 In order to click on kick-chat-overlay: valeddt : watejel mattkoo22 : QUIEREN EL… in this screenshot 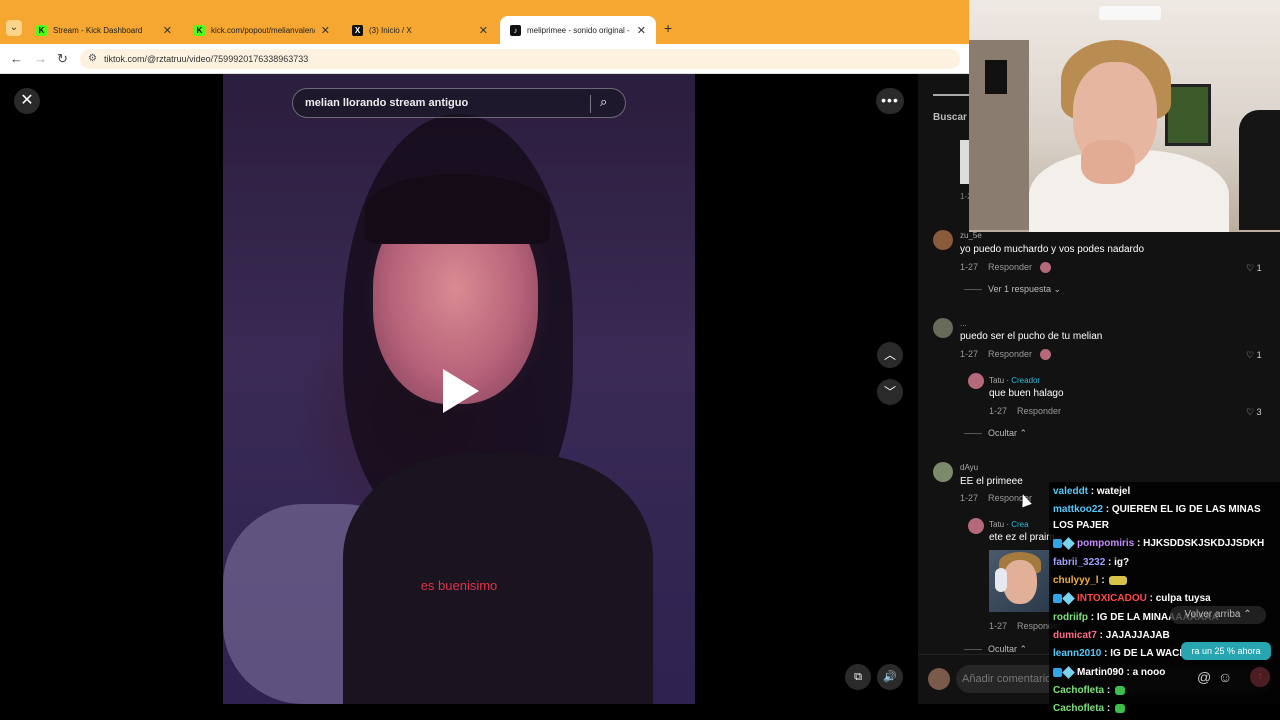, I will do `click(1164, 601)`.